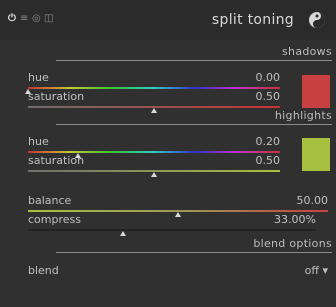  I want to click on slider-value: 0.00, so click(268, 77).